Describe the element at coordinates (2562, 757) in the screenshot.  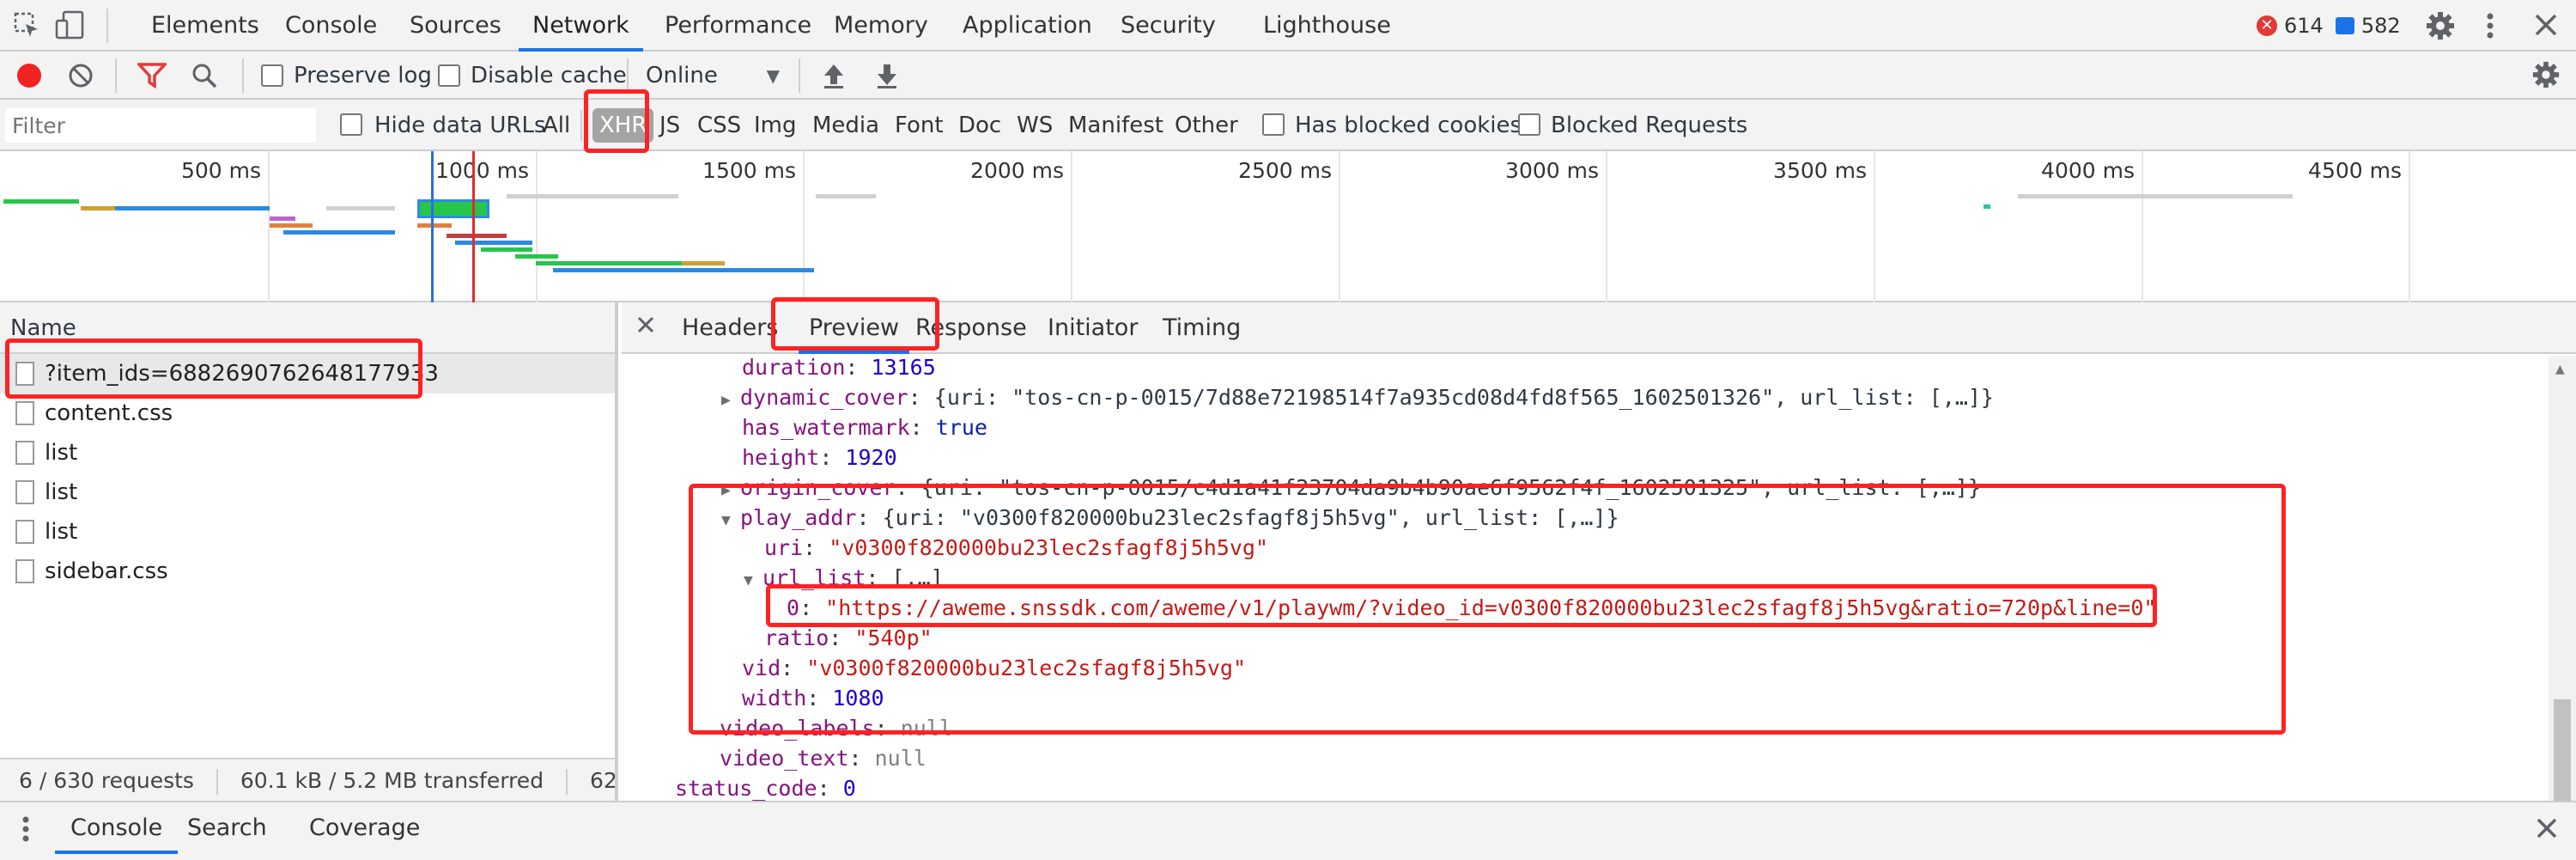
I see `scrollbar-thumb` at that location.